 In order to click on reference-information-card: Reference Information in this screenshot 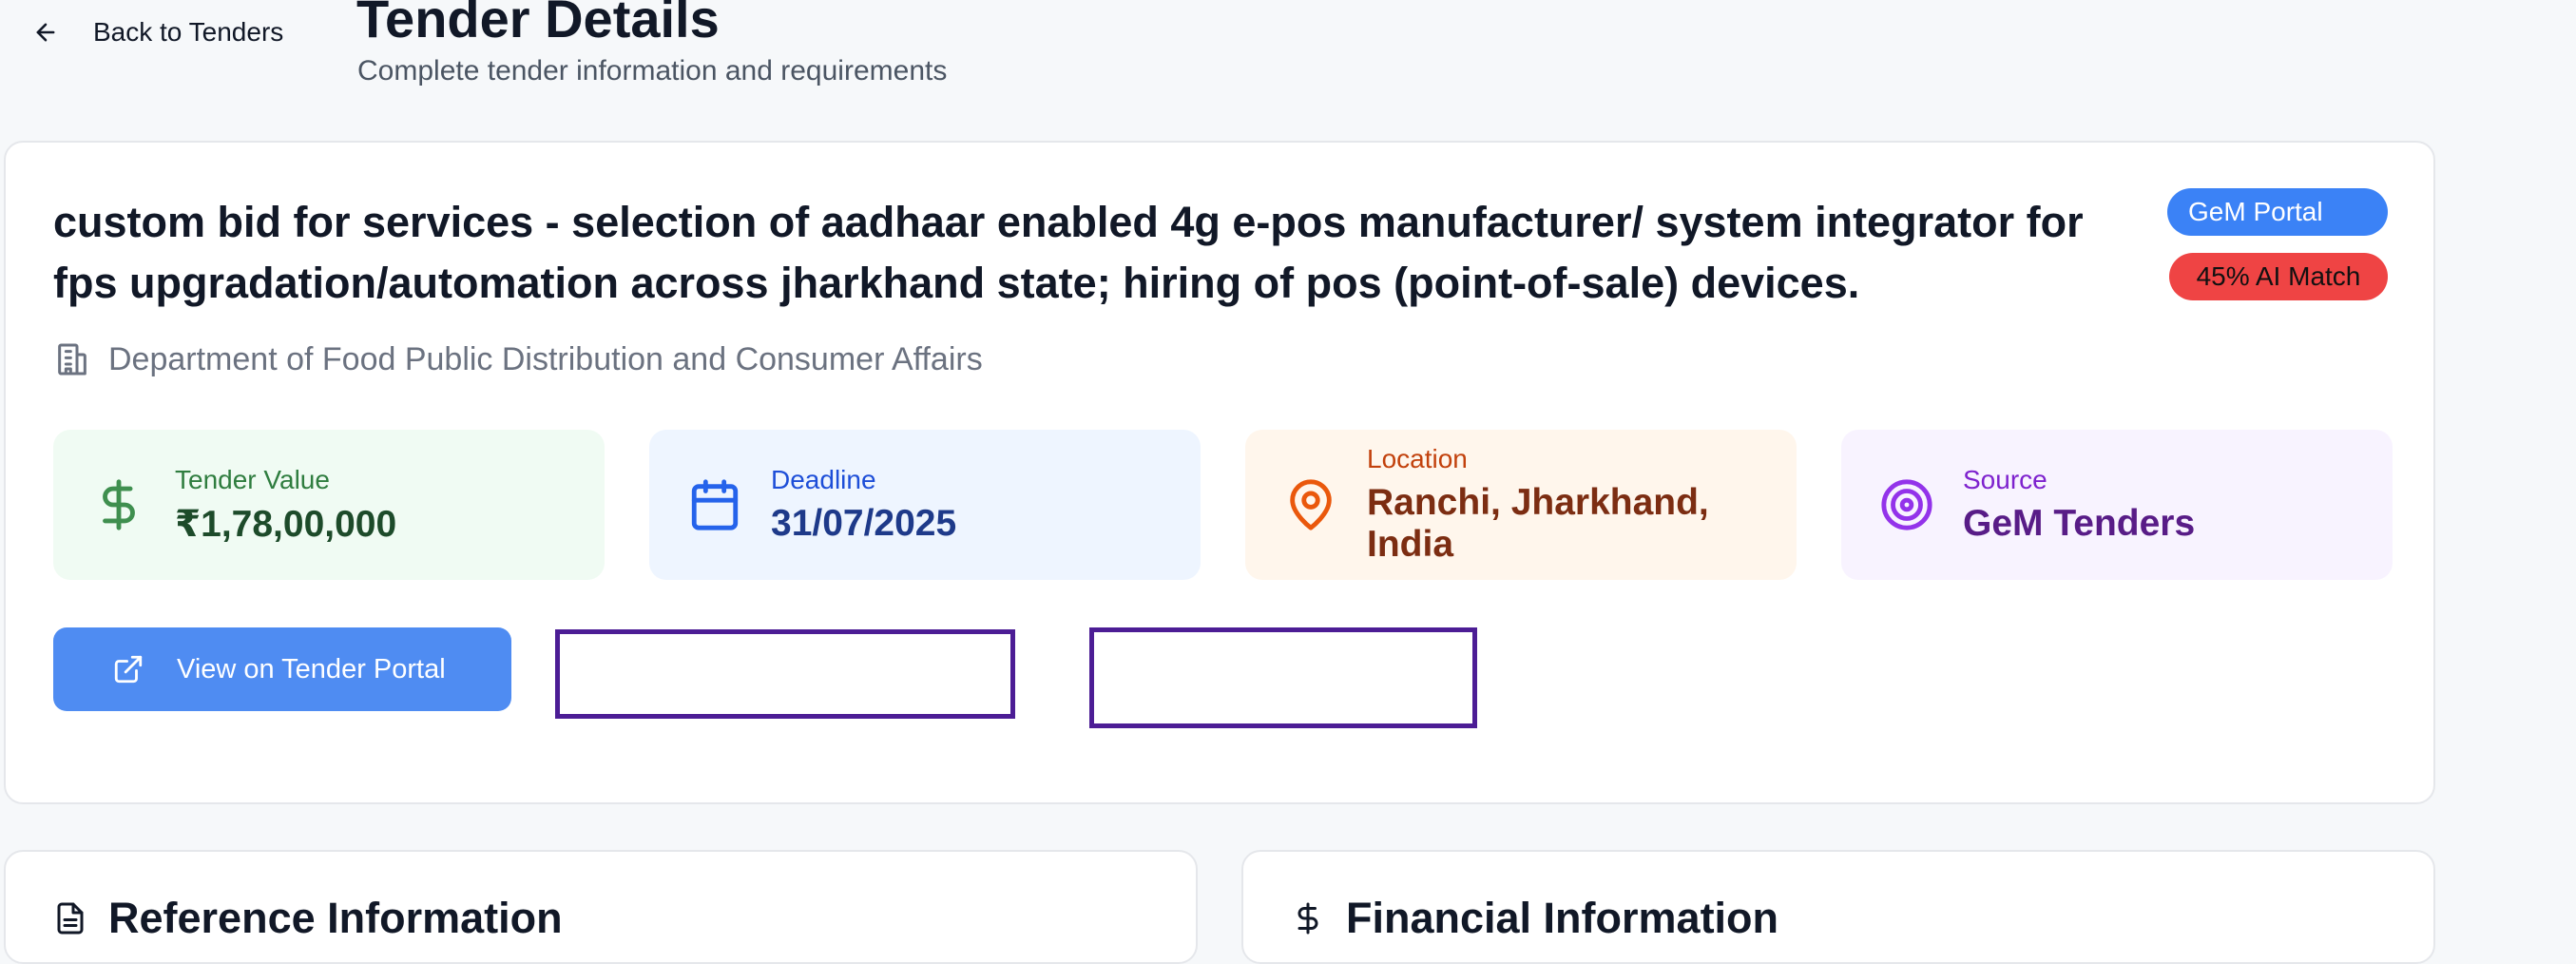, I will do `click(601, 907)`.